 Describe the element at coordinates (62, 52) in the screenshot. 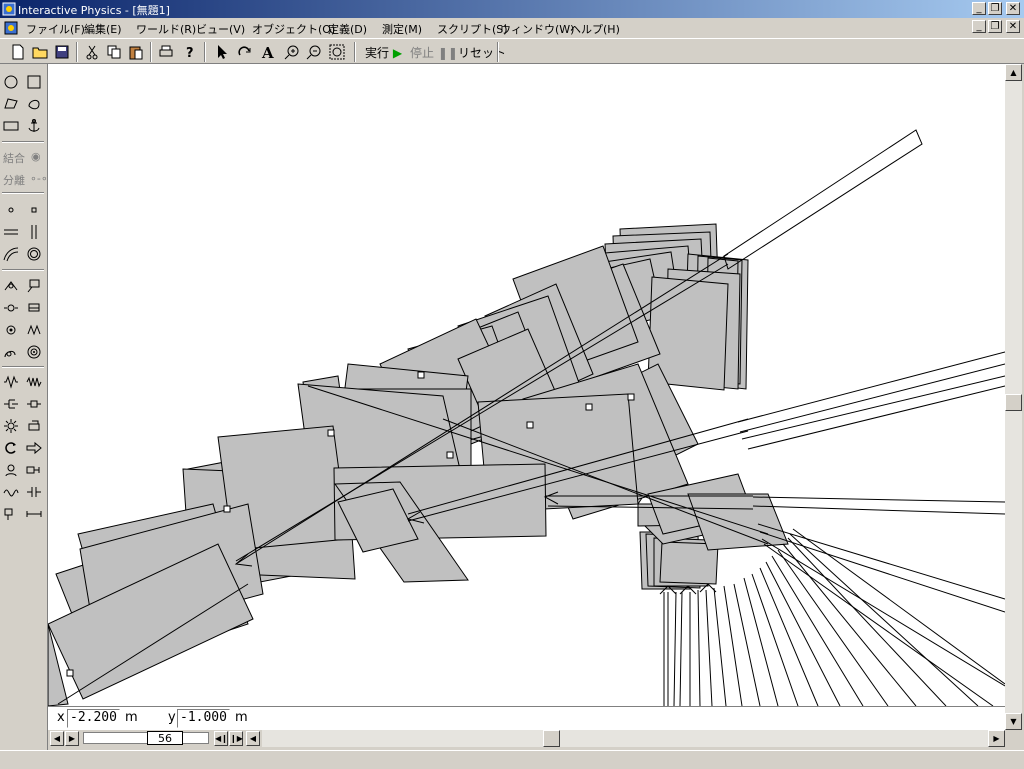

I see `save-icon` at that location.